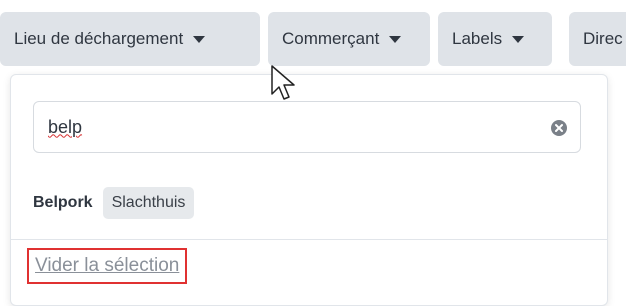  What do you see at coordinates (559, 128) in the screenshot?
I see `clear-circle-icon` at bounding box center [559, 128].